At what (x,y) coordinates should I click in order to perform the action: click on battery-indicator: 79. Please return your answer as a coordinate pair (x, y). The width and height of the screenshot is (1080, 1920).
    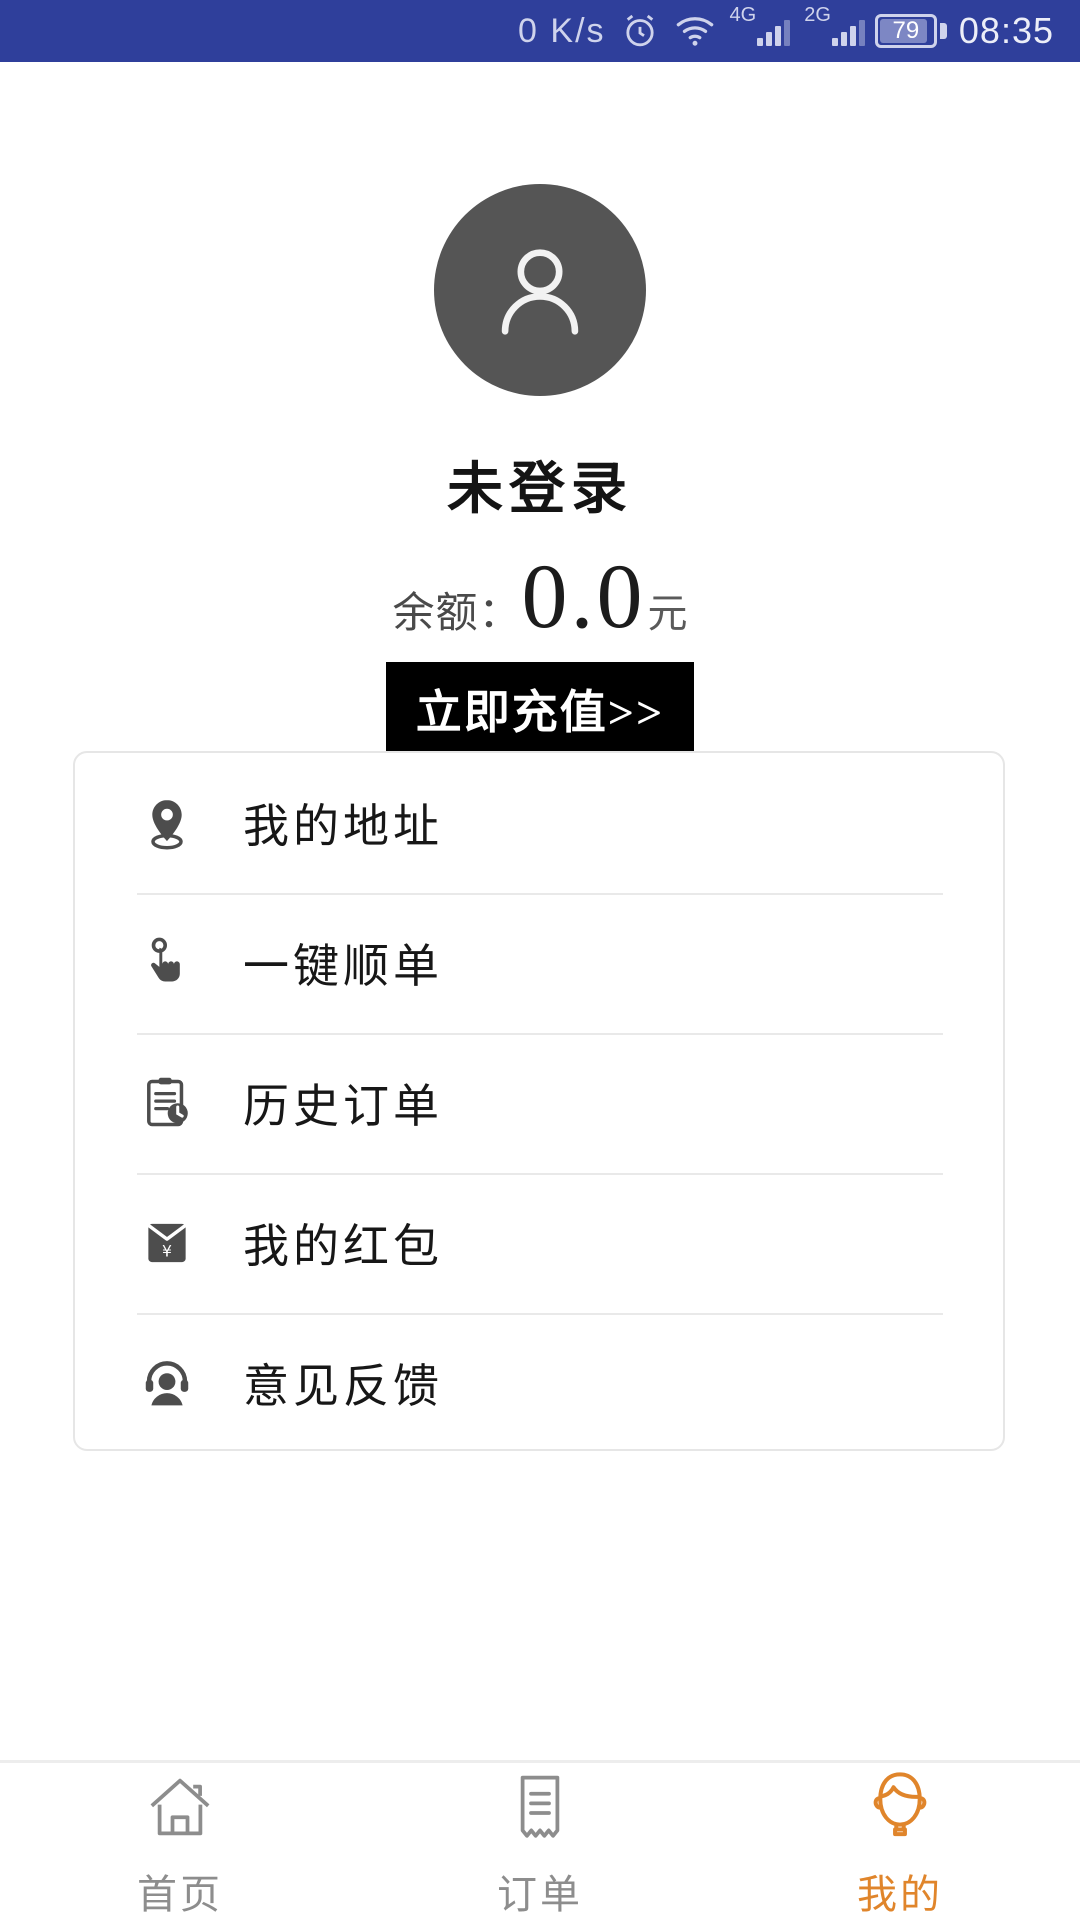
    Looking at the image, I should click on (905, 31).